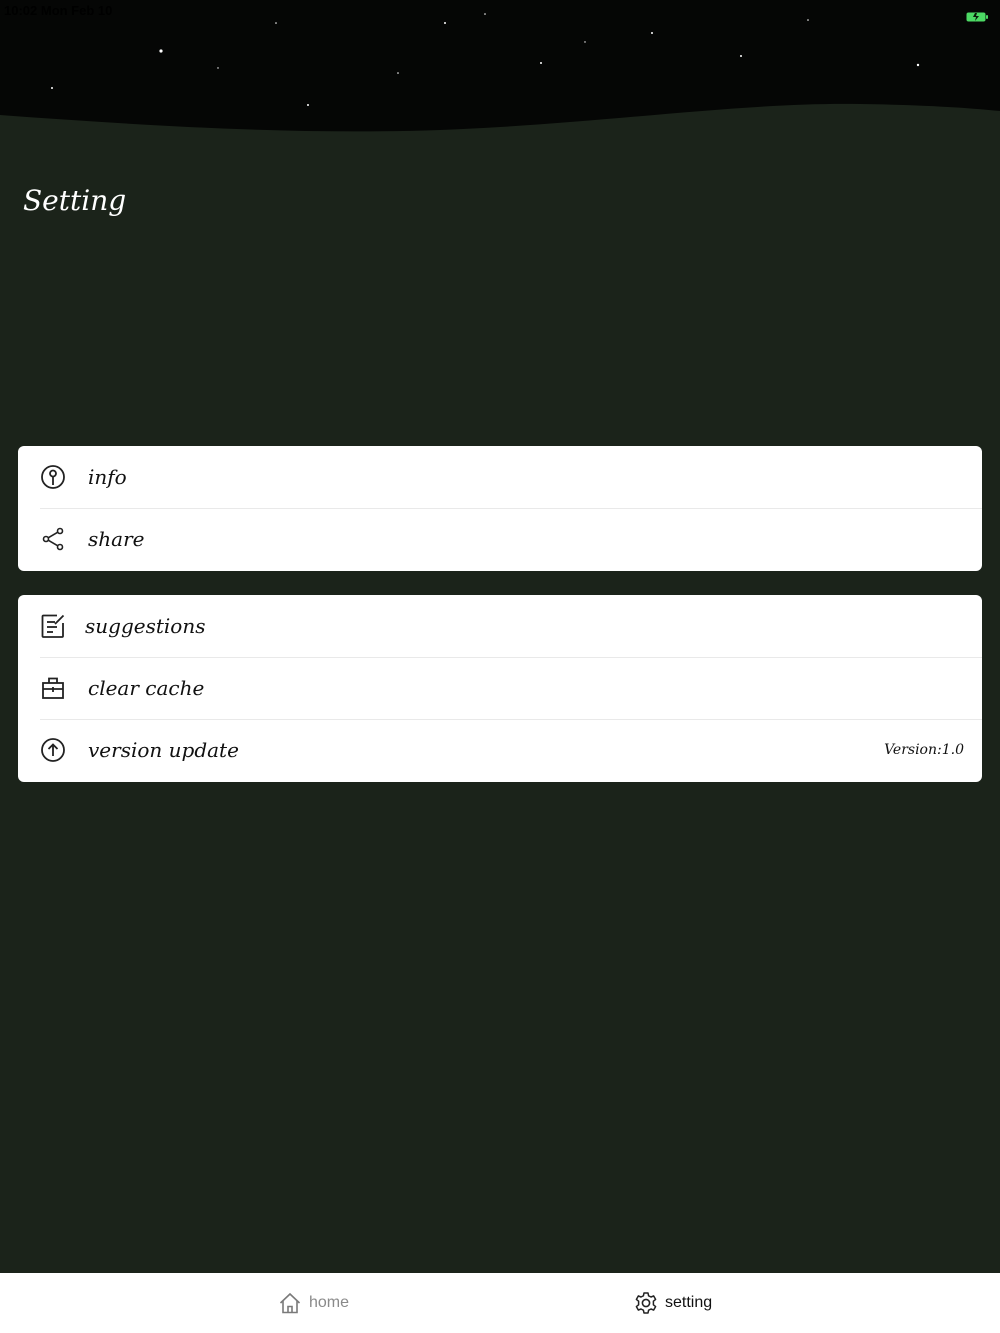 This screenshot has height=1333, width=1000. What do you see at coordinates (500, 12) in the screenshot?
I see `status-bar: 10:02 Mon Feb 10` at bounding box center [500, 12].